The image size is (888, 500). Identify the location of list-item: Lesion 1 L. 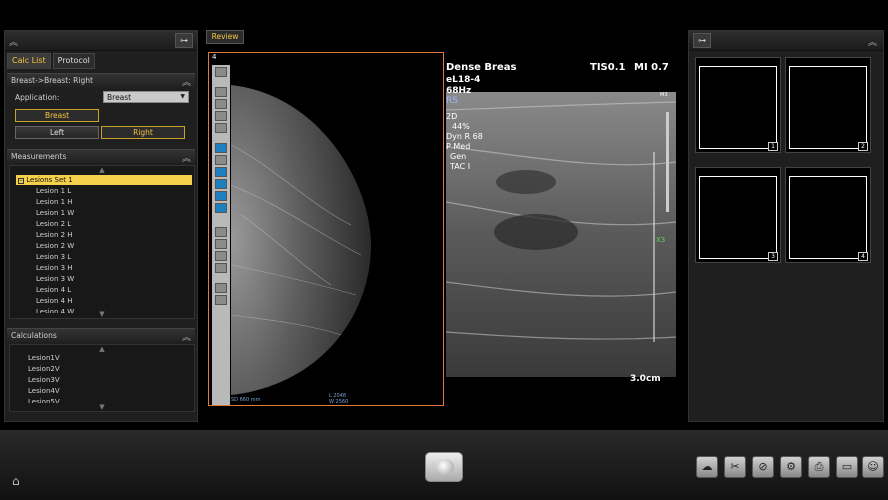
(55, 191).